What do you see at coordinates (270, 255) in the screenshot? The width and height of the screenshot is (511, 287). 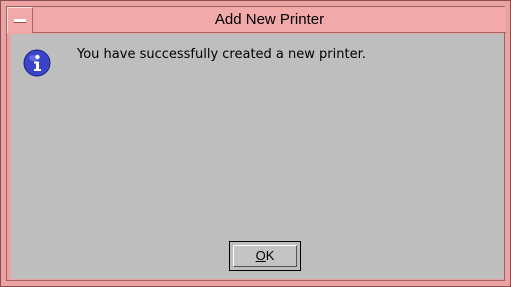 I see `ok-label-rest: K` at bounding box center [270, 255].